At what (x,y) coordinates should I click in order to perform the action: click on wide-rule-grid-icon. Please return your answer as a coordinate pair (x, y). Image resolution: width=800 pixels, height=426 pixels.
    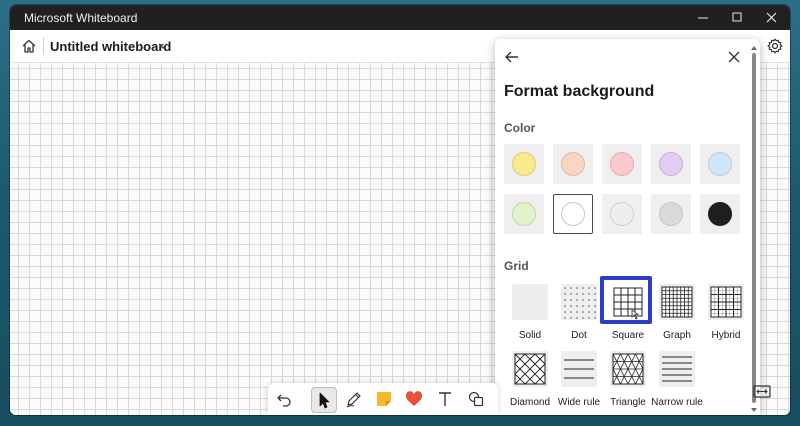
    Looking at the image, I should click on (579, 369).